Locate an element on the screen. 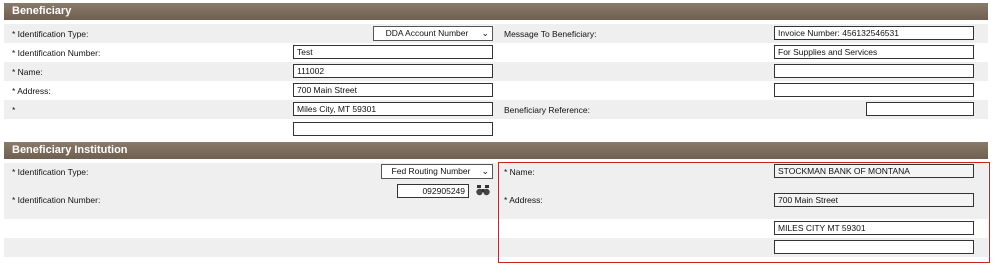 This screenshot has width=996, height=272. message-to-beneficiary-label: Message To Beneficiary: is located at coordinates (550, 34).